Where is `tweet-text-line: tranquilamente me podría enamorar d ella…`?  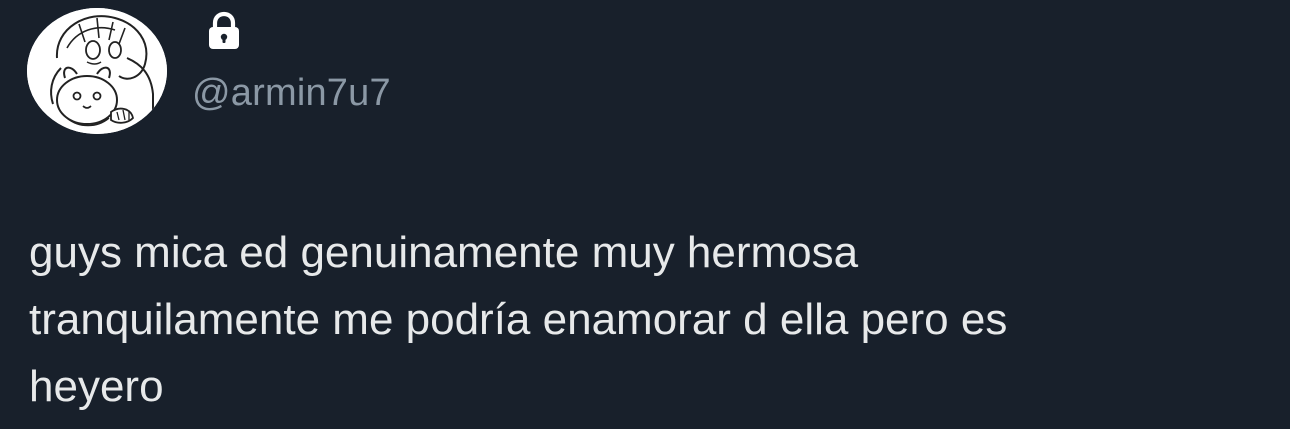
tweet-text-line: tranquilamente me podría enamorar d ella… is located at coordinates (518, 319).